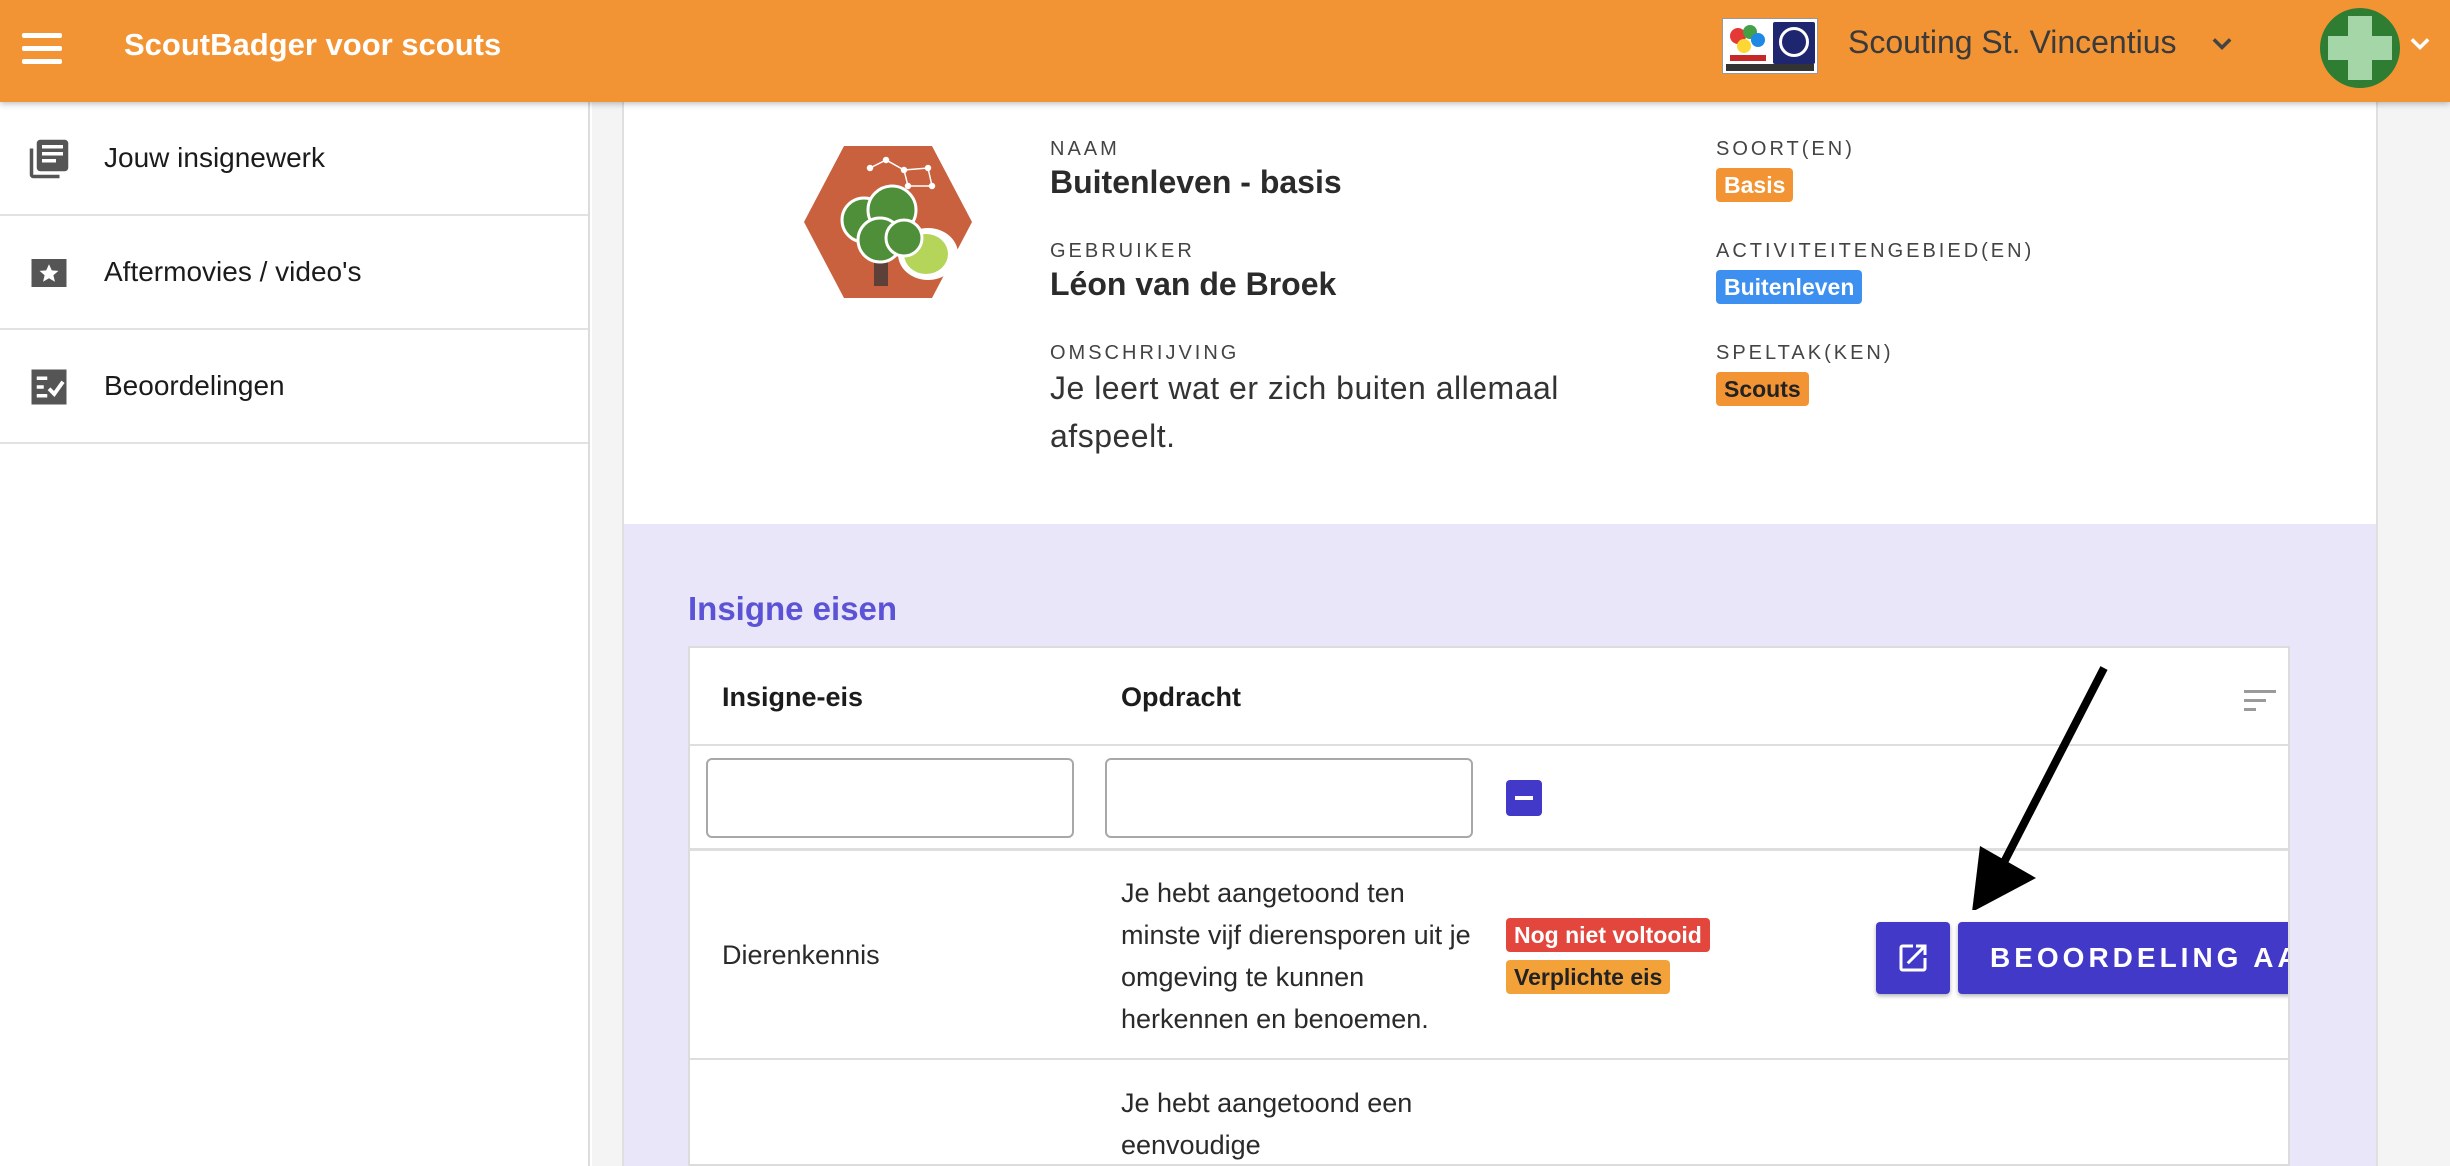 The image size is (2450, 1166). I want to click on filter-opdracht-input, so click(1289, 798).